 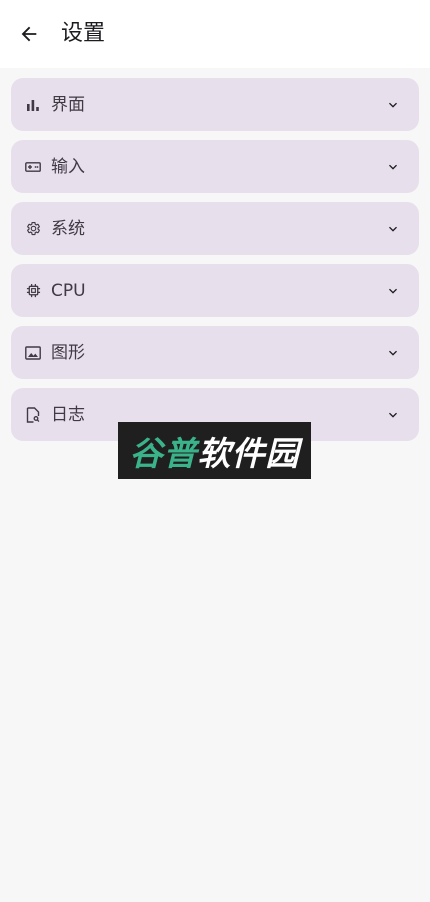 What do you see at coordinates (163, 453) in the screenshot?
I see `watermark-text-green: 谷普` at bounding box center [163, 453].